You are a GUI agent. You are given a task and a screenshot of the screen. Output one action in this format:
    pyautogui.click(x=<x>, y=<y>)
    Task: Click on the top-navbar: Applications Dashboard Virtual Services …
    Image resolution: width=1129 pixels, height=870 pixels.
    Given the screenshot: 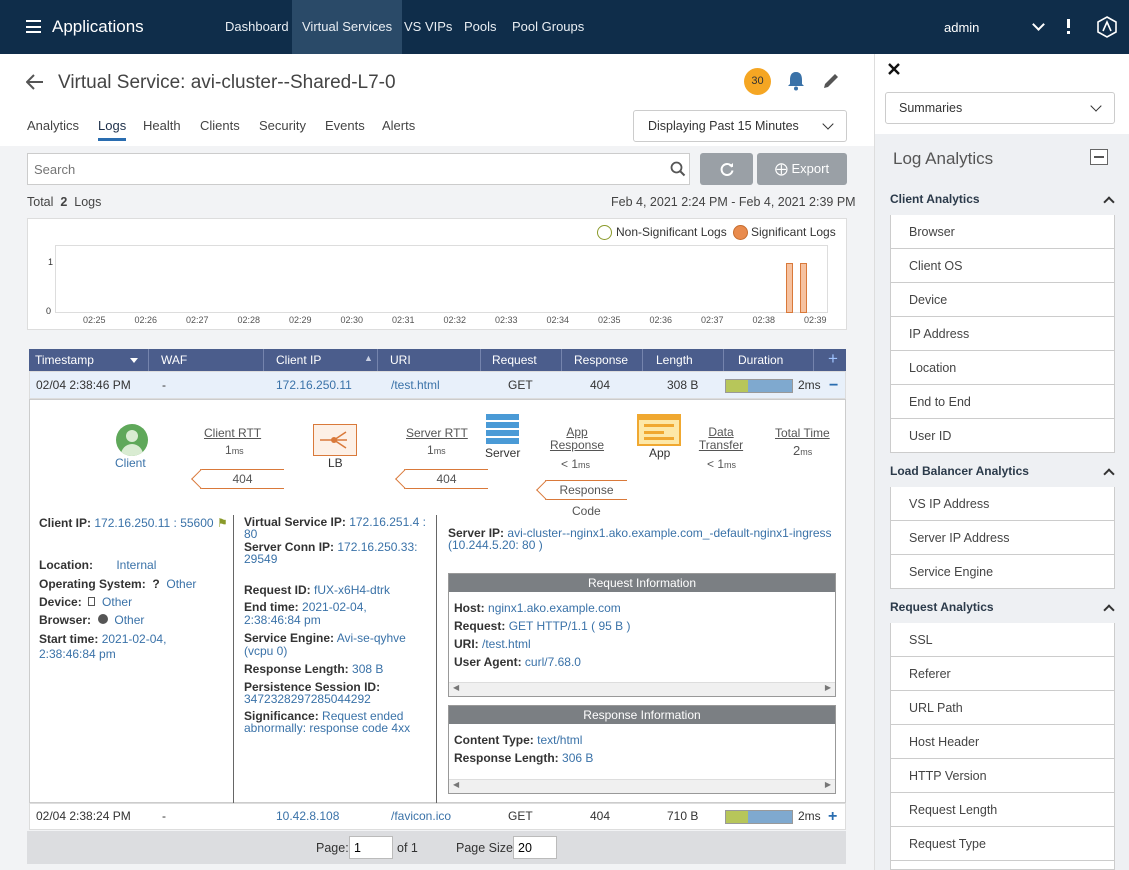 What is the action you would take?
    pyautogui.click(x=564, y=27)
    